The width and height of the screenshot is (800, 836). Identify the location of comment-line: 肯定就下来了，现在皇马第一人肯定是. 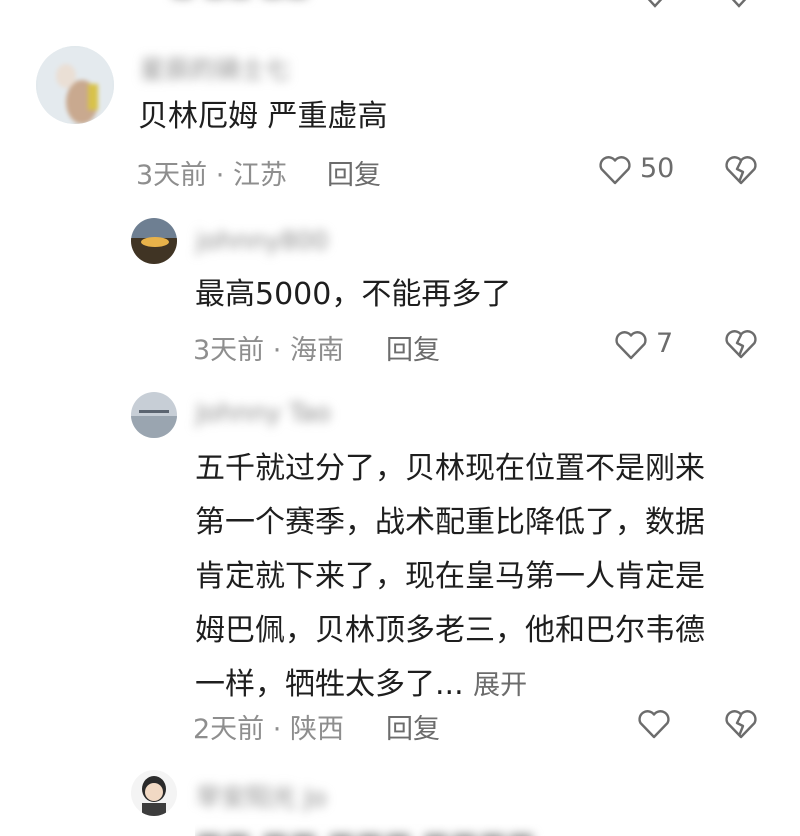
(450, 576).